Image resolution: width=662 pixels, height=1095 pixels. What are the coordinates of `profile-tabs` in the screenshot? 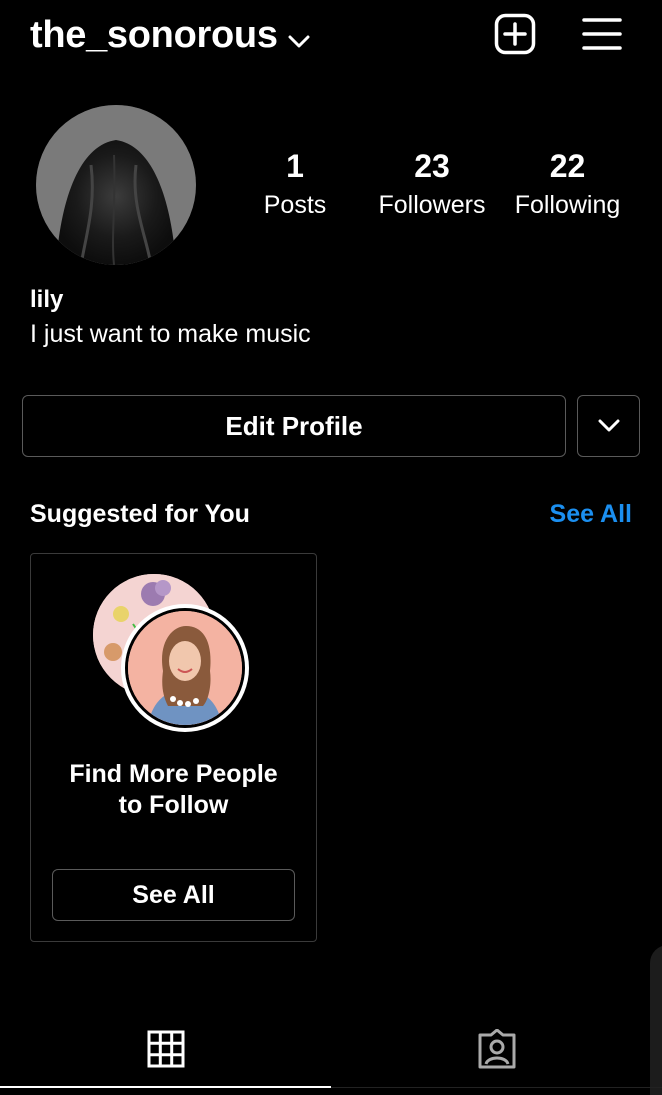 It's located at (331, 1052).